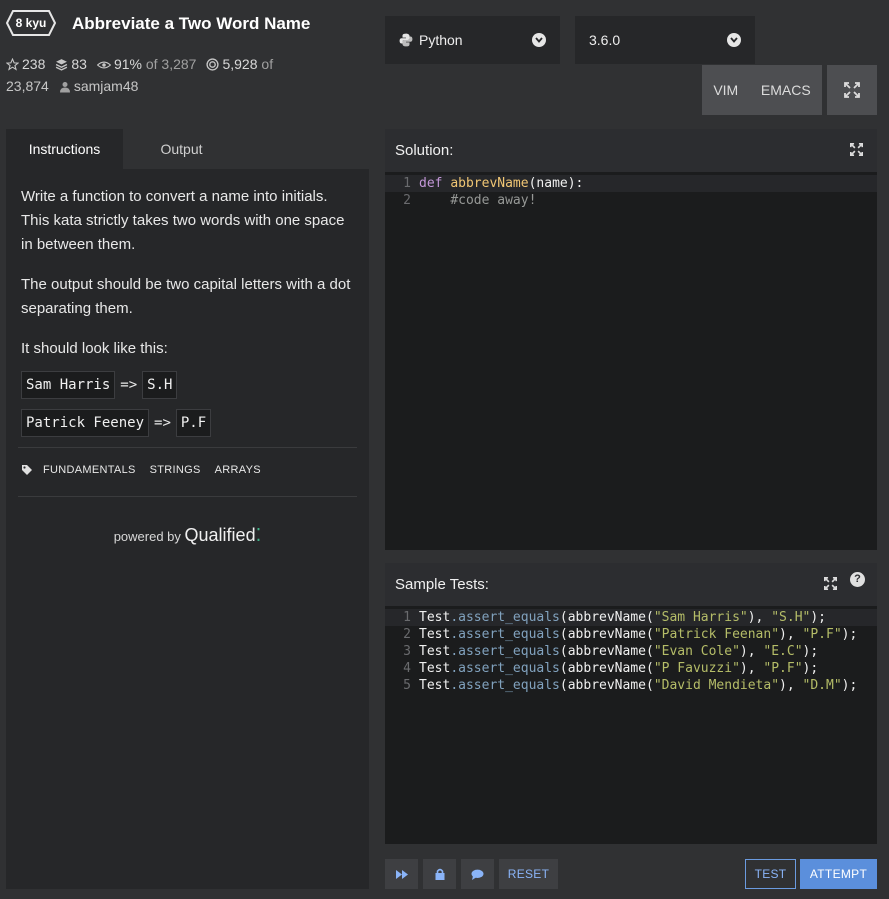  I want to click on lock-icon, so click(439, 874).